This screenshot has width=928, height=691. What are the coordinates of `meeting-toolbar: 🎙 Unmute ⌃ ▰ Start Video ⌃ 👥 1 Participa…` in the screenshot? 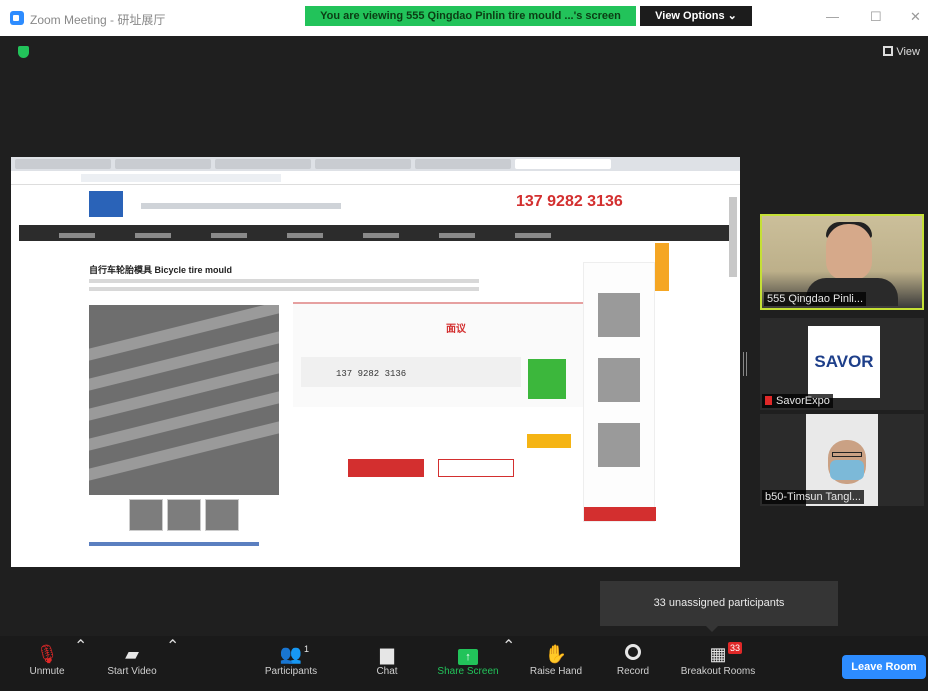 It's located at (464, 663).